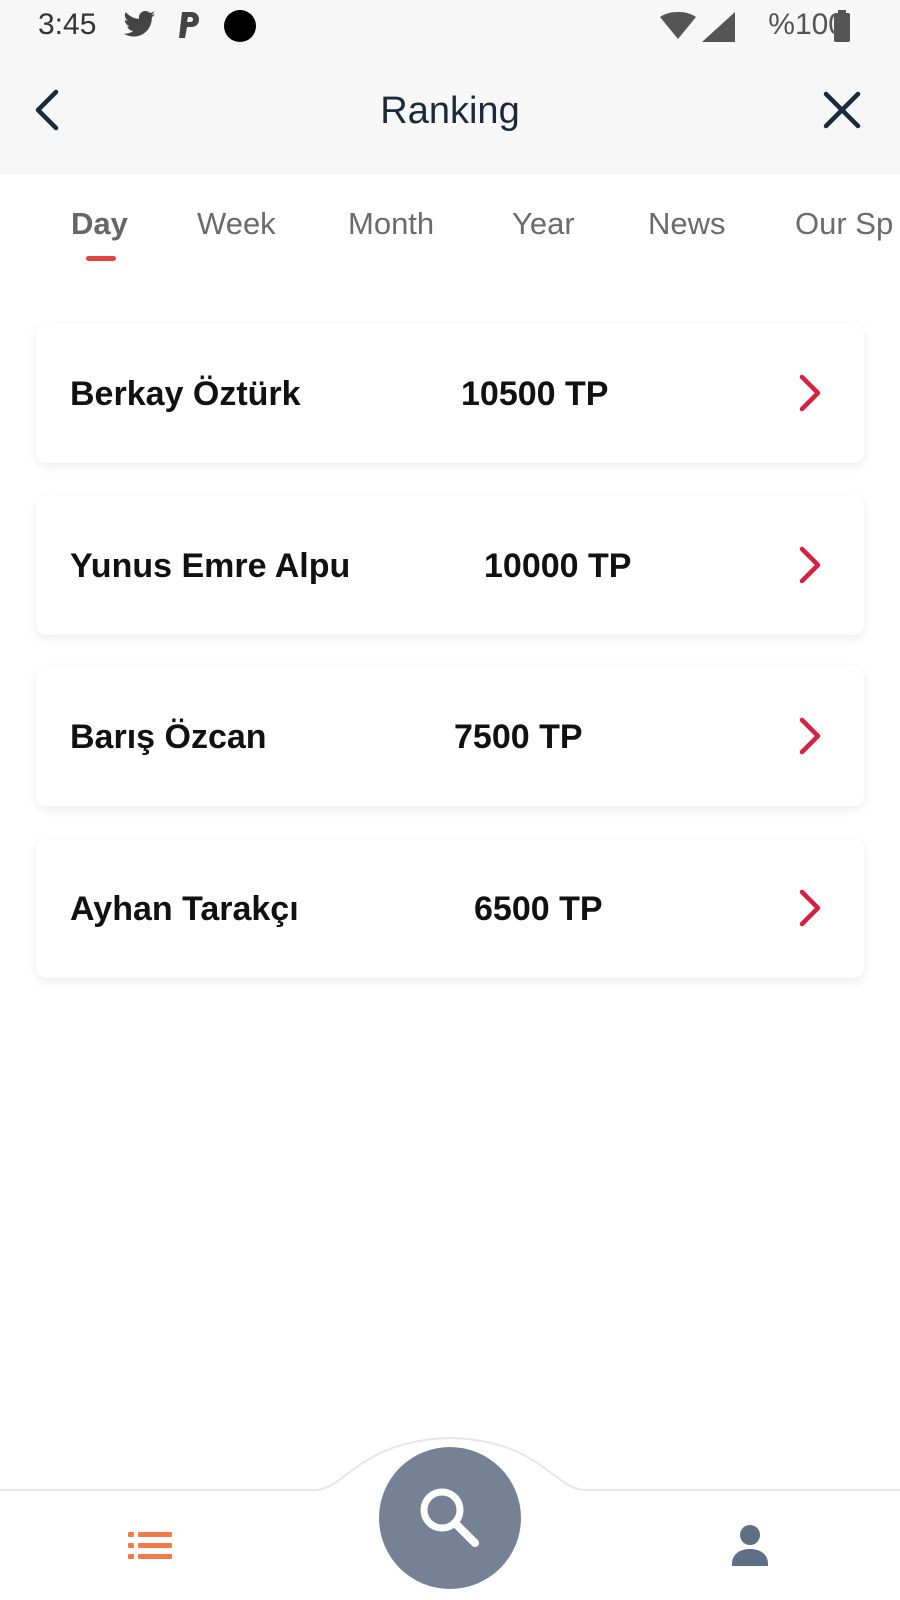 This screenshot has height=1600, width=900. I want to click on status-time: 3:45, so click(67, 24).